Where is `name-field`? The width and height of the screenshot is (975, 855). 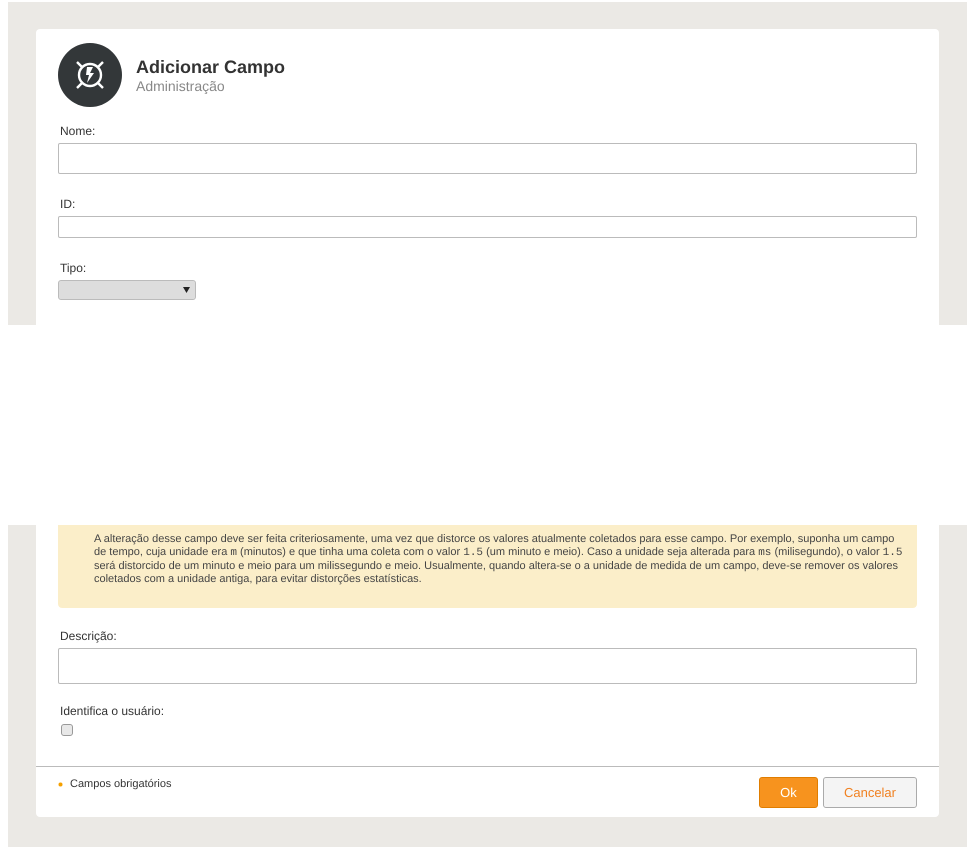 name-field is located at coordinates (487, 158).